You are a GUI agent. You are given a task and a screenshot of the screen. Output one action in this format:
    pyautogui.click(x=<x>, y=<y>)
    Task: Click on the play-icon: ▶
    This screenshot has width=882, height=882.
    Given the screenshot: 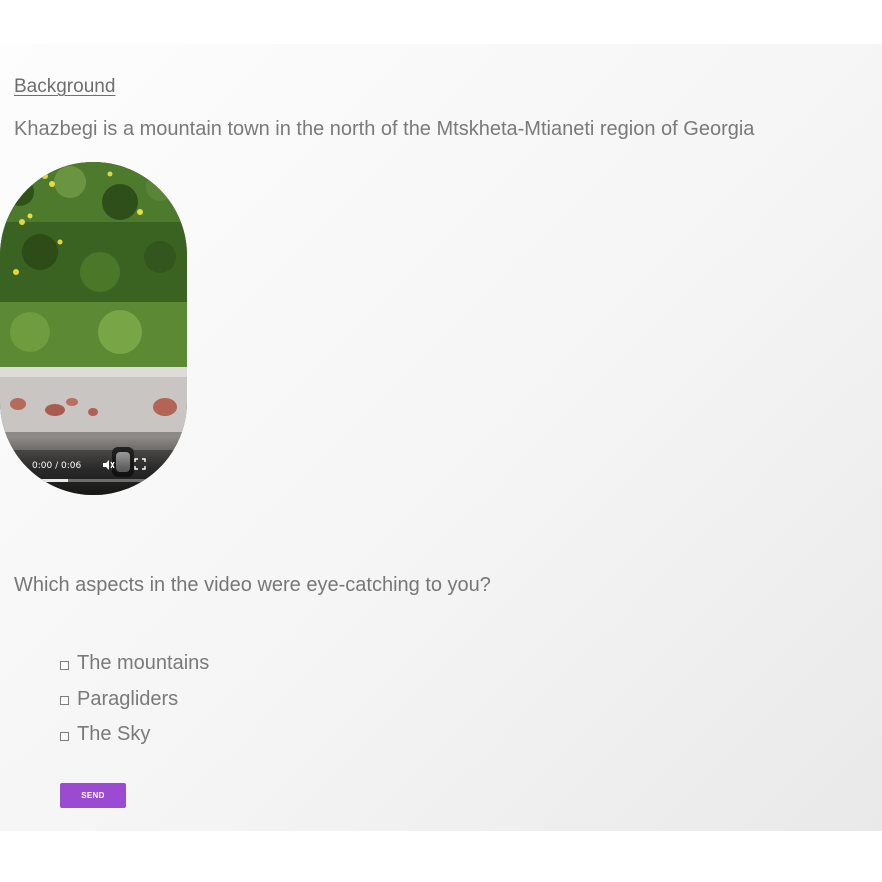 What is the action you would take?
    pyautogui.click(x=14, y=464)
    